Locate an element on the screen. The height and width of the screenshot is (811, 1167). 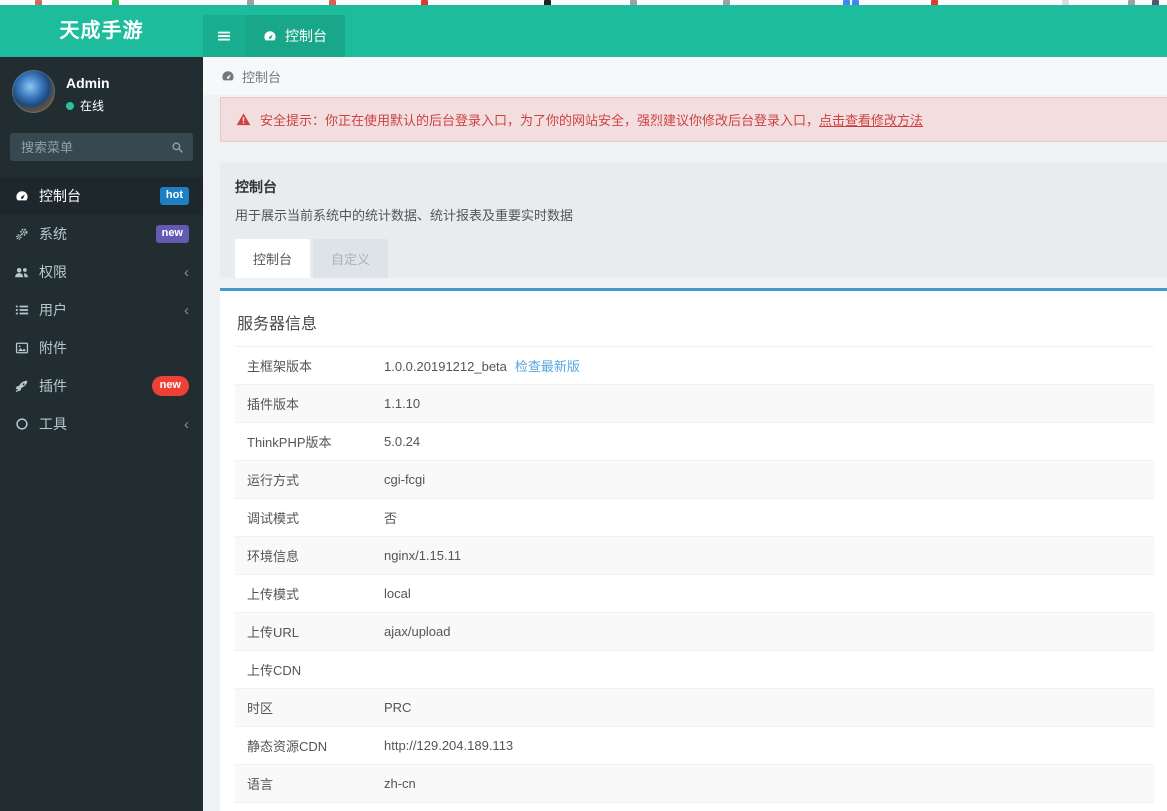
table-row: 语言 zh-cn is located at coordinates (694, 783).